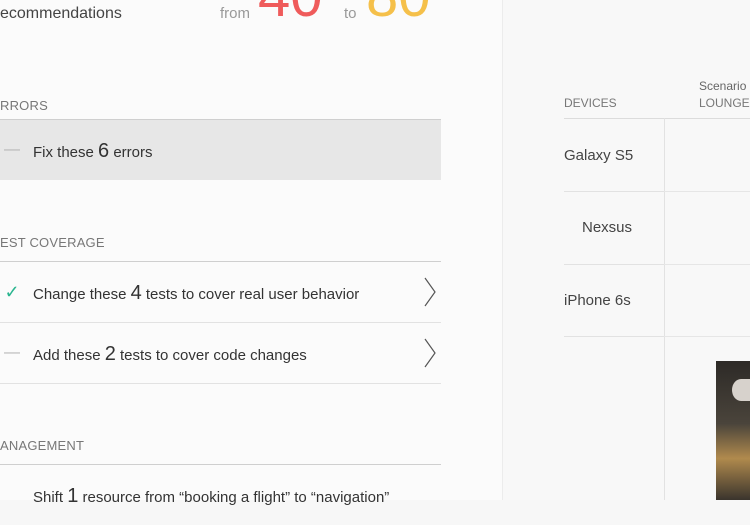  What do you see at coordinates (12, 291) in the screenshot?
I see `check-icon: ✓` at bounding box center [12, 291].